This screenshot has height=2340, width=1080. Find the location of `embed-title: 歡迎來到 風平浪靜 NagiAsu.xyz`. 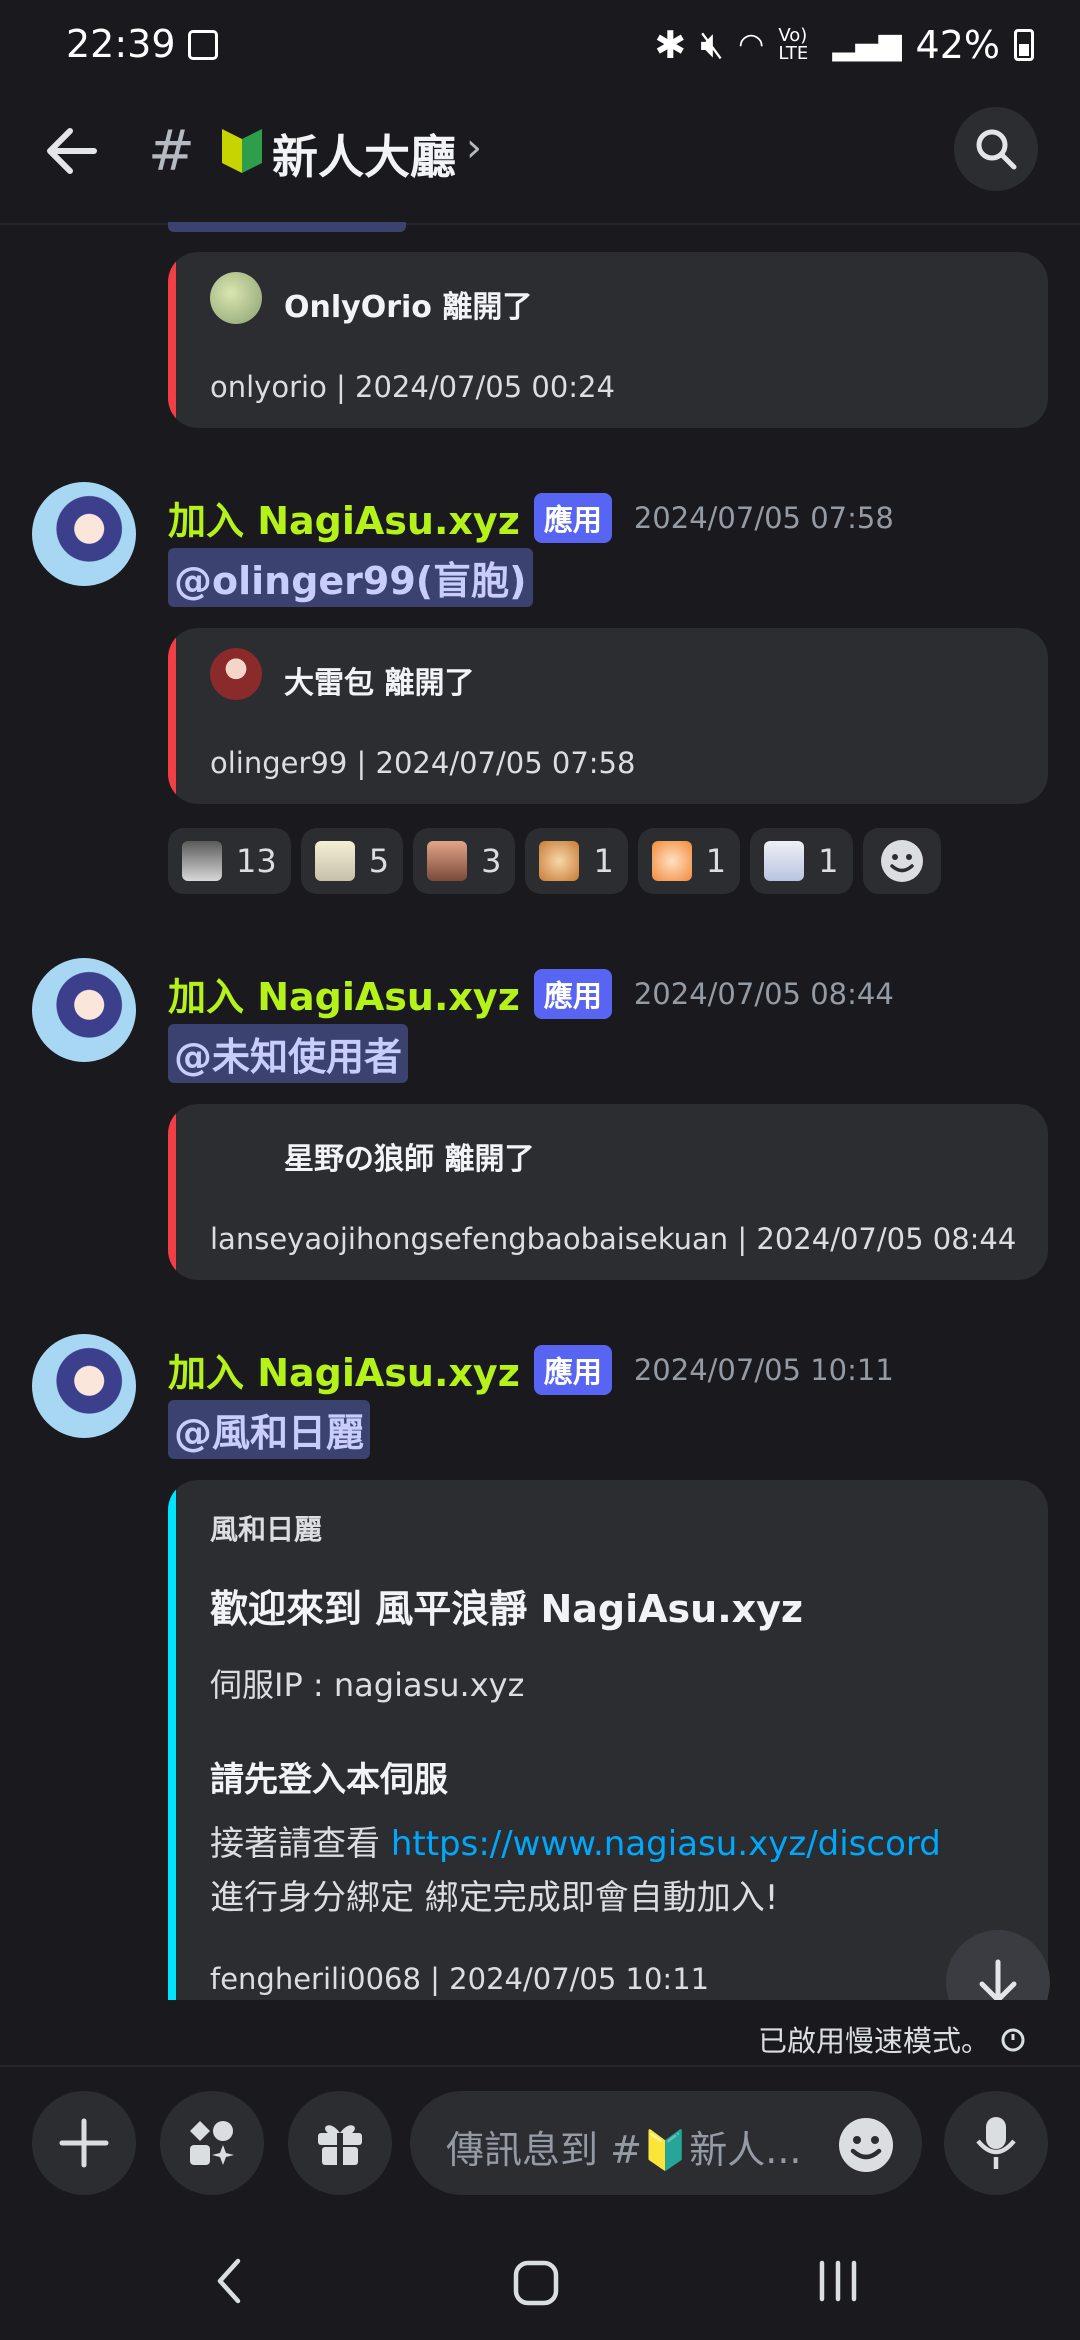

embed-title: 歡迎來到 風平浪靜 NagiAsu.xyz is located at coordinates (507, 1609).